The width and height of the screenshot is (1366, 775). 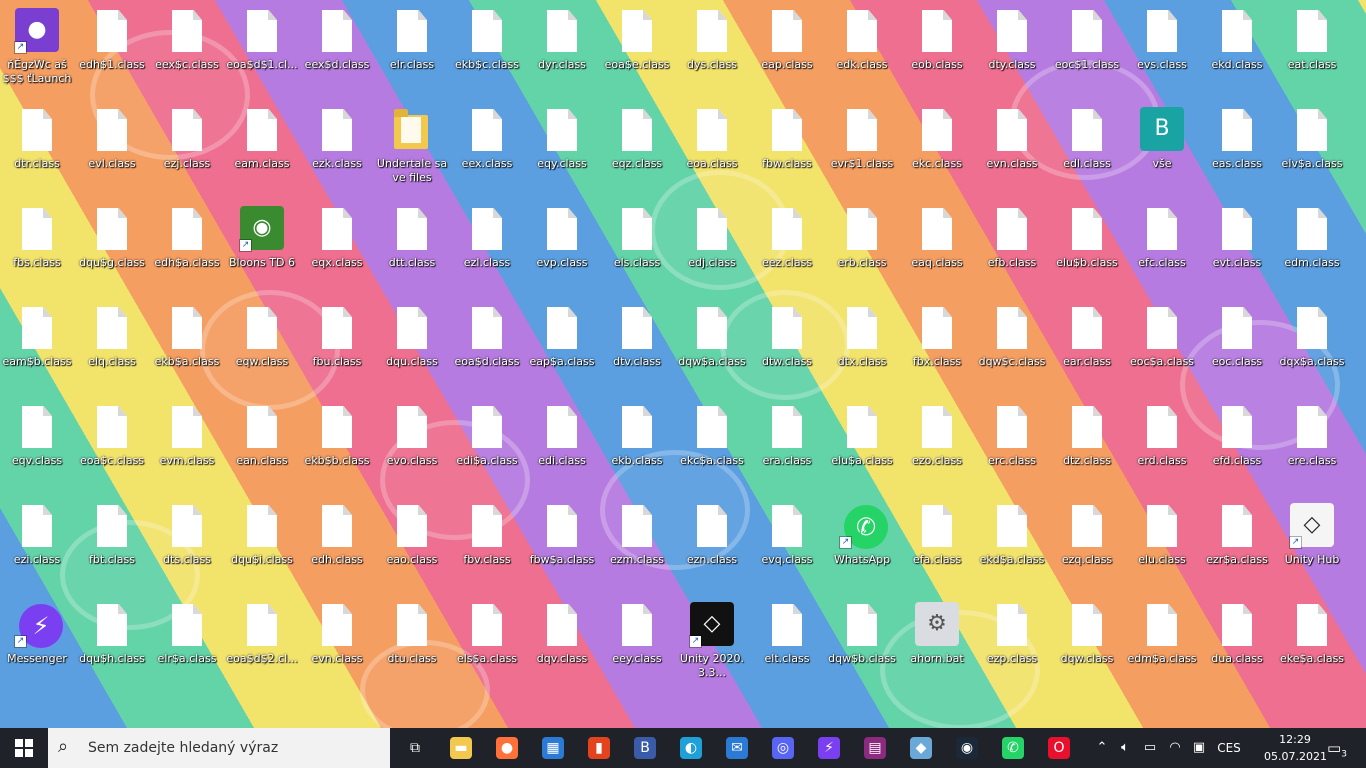 I want to click on desktop-icon: eao.class, so click(x=412, y=545).